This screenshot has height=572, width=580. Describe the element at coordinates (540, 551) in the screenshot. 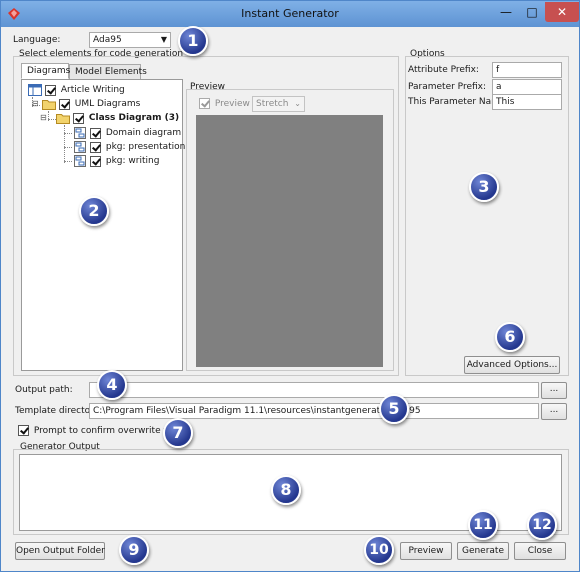

I see `close-button: Close` at that location.